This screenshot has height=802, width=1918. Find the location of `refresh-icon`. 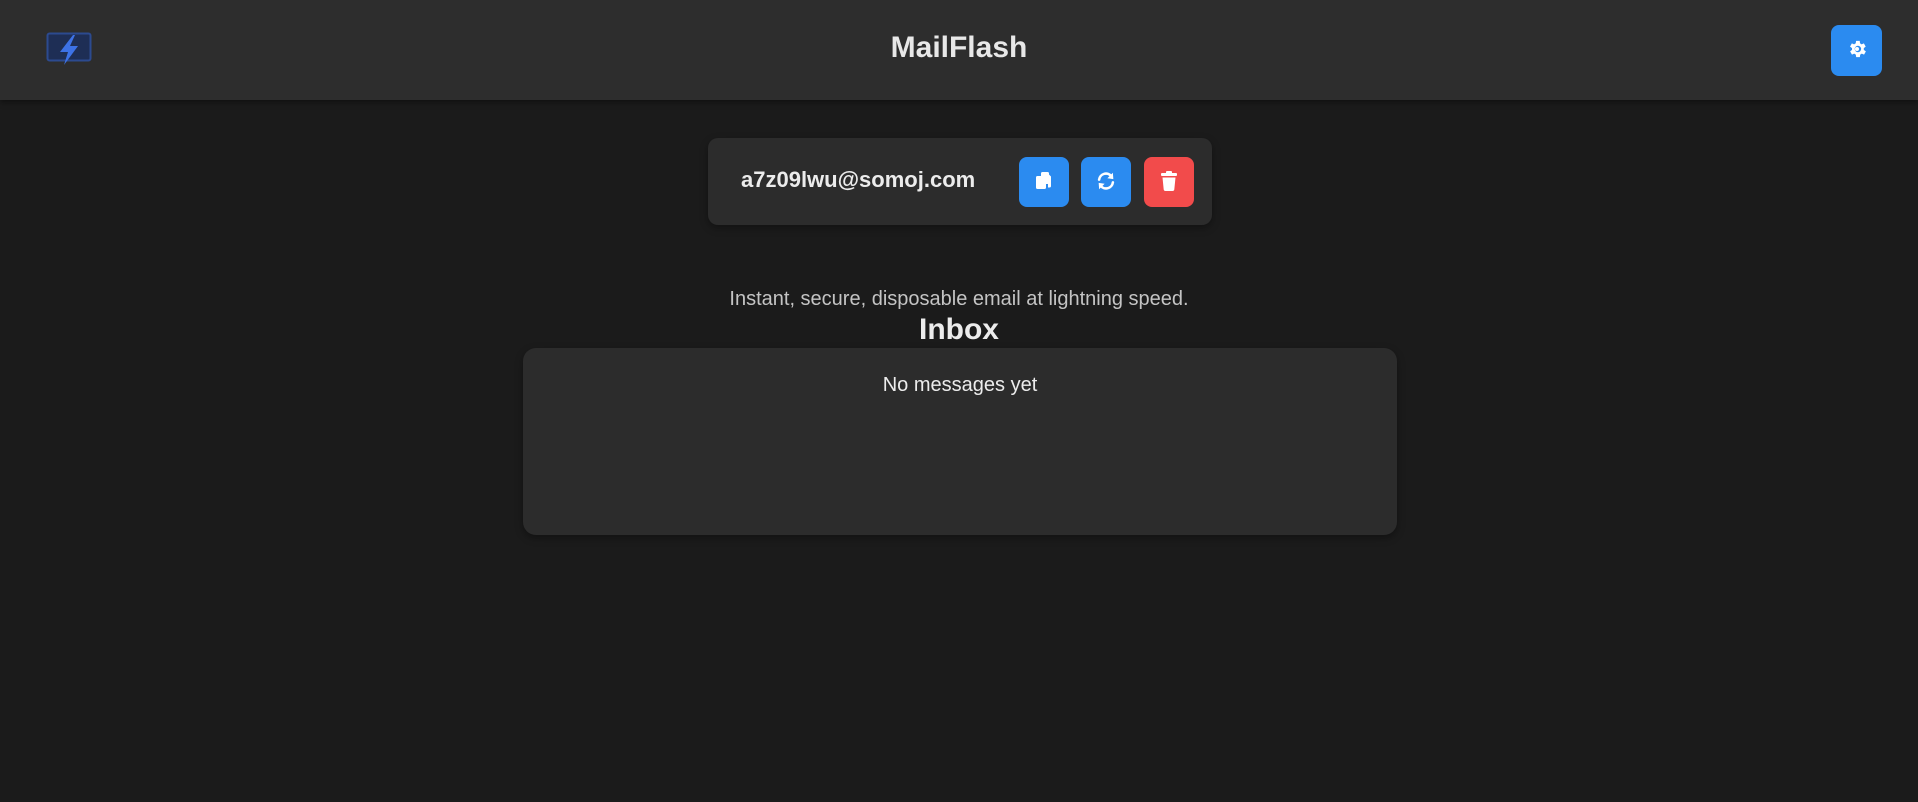

refresh-icon is located at coordinates (1106, 182).